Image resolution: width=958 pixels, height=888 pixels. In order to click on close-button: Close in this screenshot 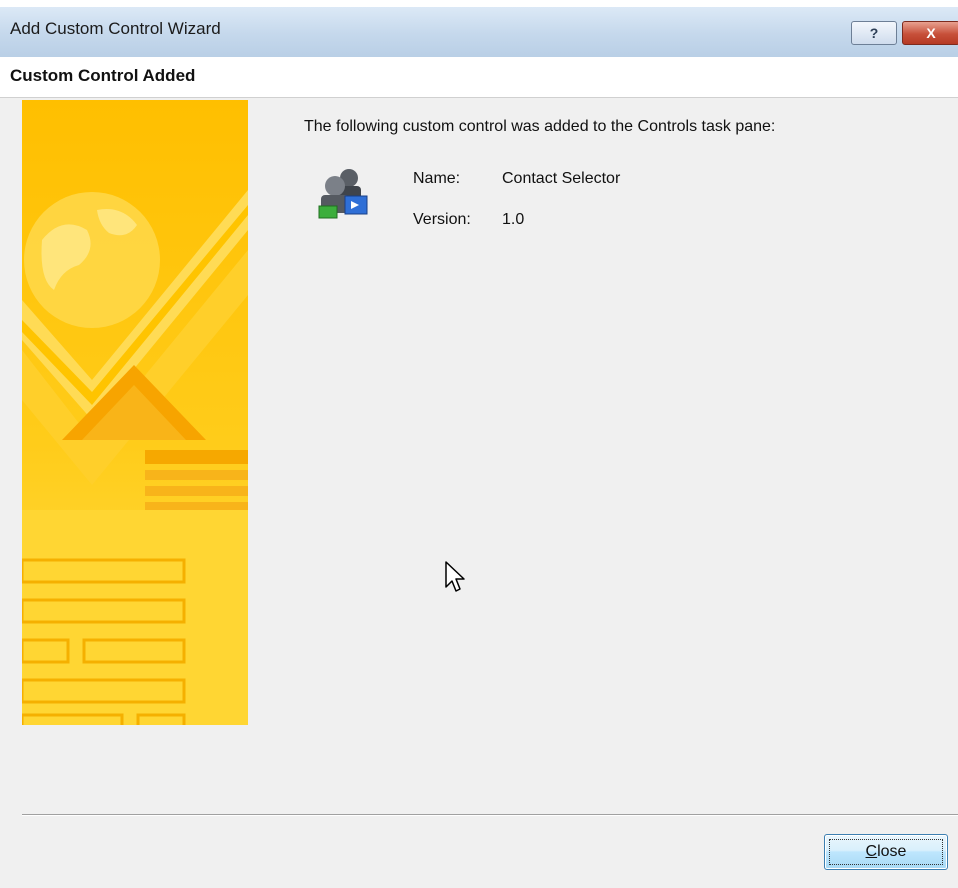, I will do `click(886, 852)`.